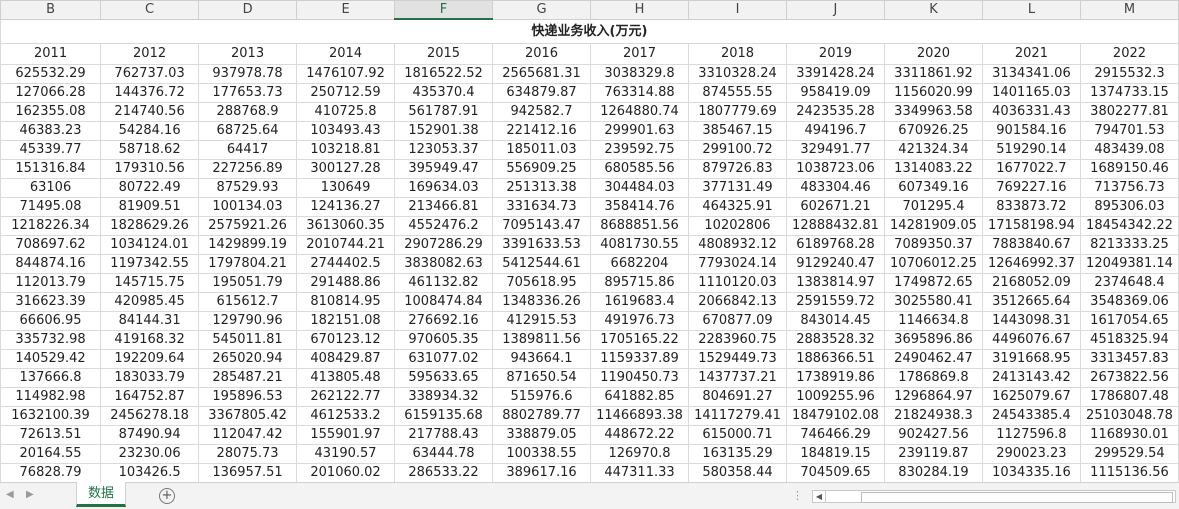 The image size is (1179, 509). I want to click on data-cell: 21824938.3, so click(933, 416).